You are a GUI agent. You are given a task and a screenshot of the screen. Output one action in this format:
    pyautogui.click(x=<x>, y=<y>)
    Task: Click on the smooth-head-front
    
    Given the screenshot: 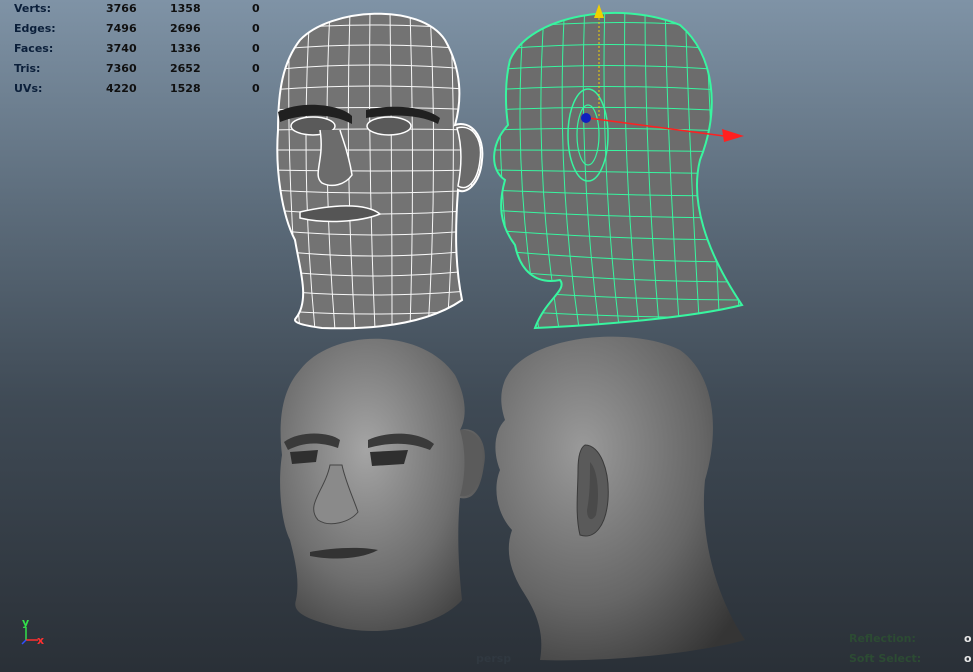 What is the action you would take?
    pyautogui.click(x=382, y=484)
    